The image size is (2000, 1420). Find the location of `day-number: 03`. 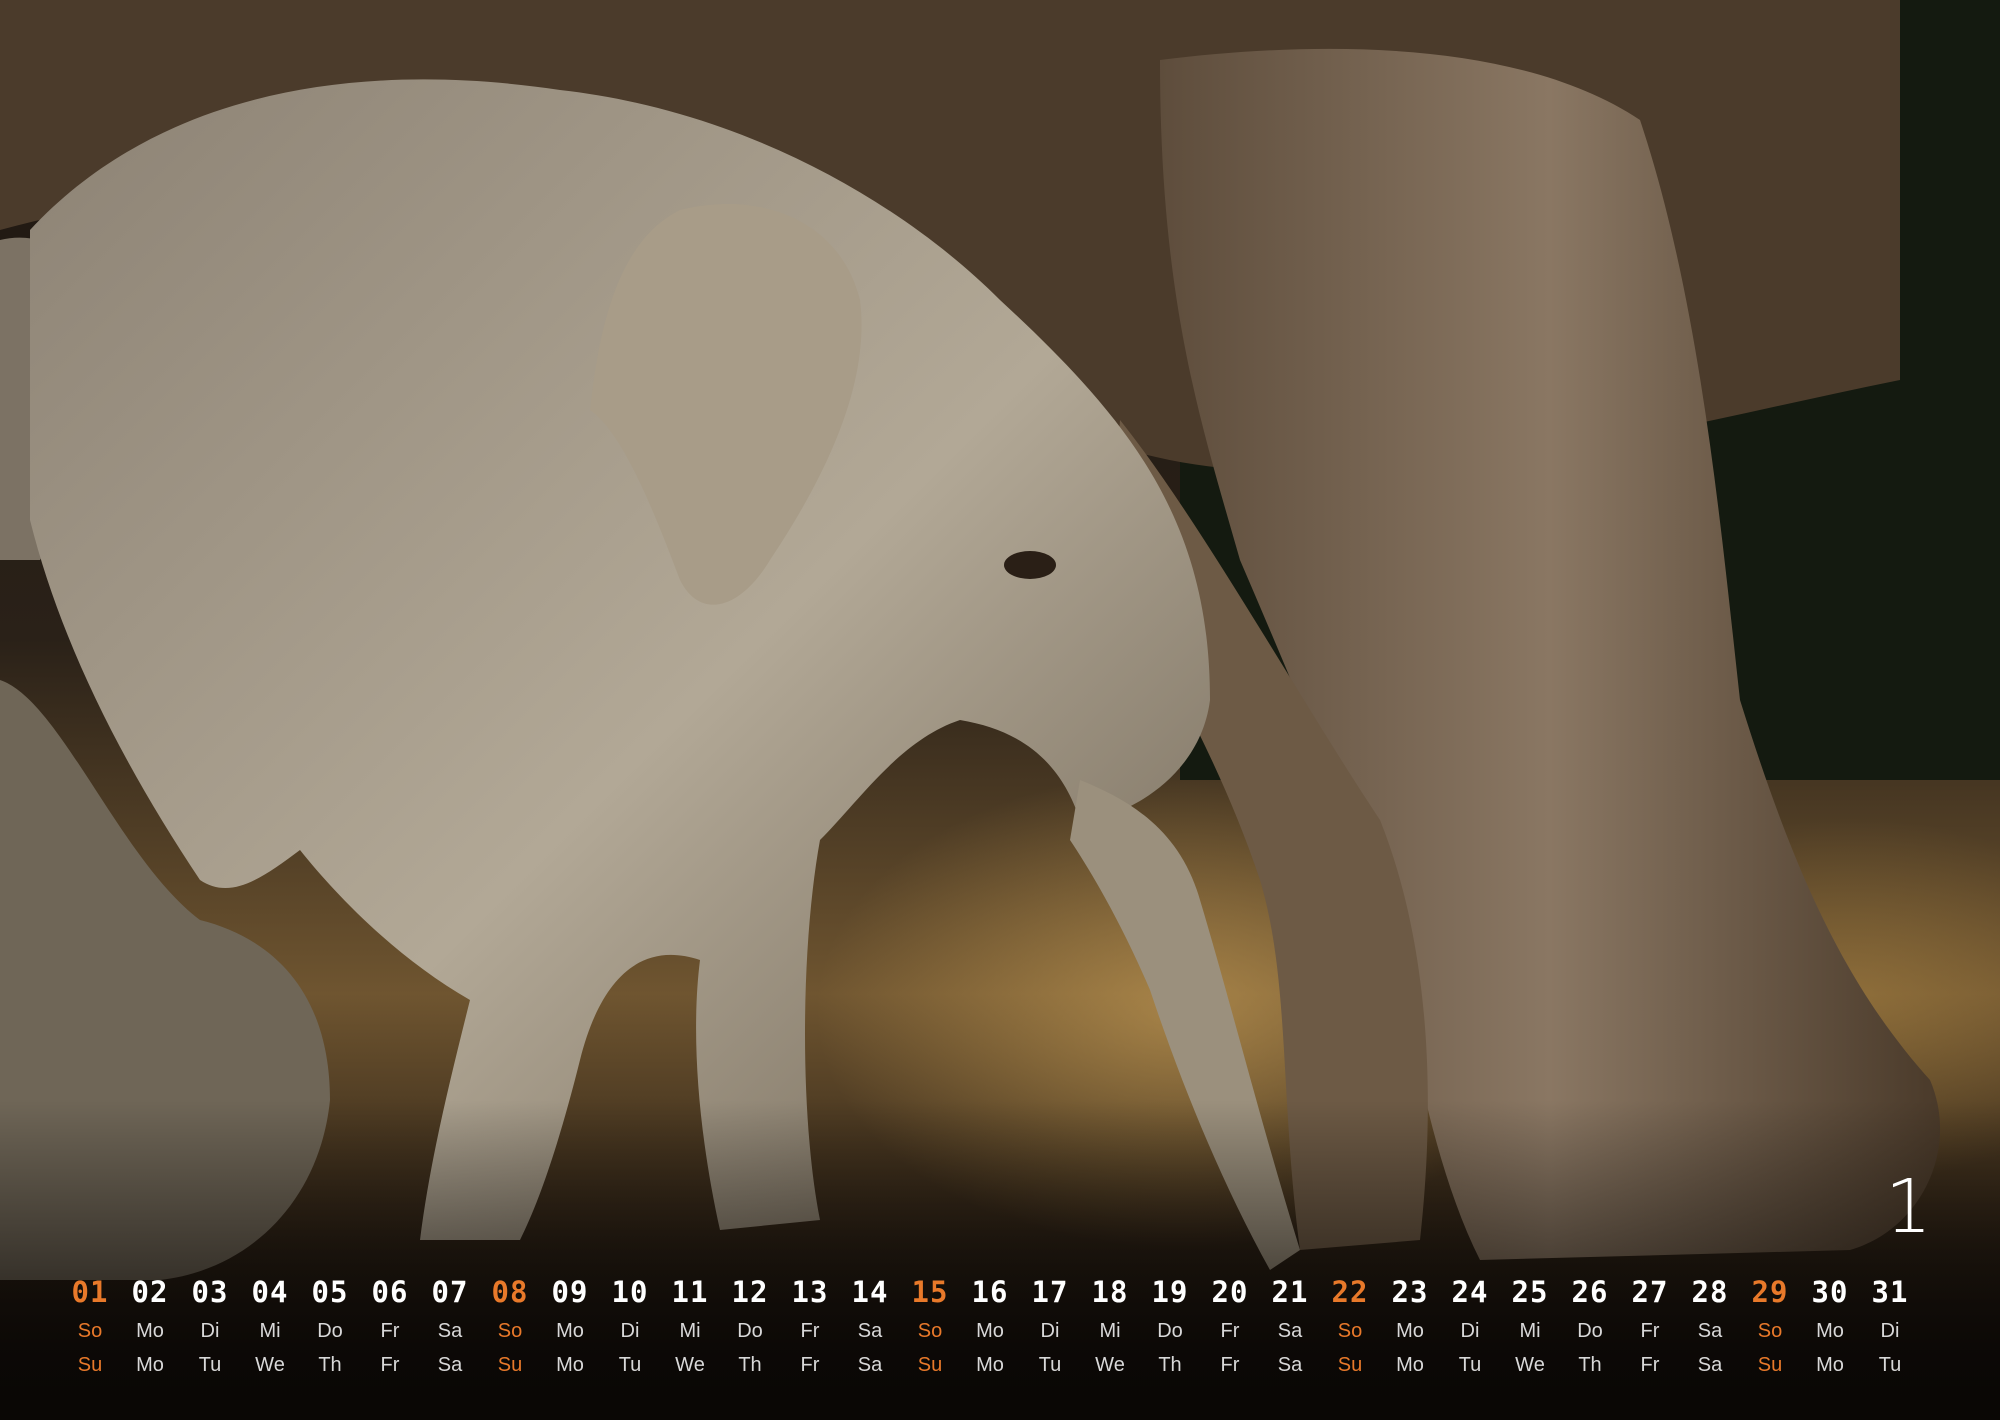

day-number: 03 is located at coordinates (210, 1292).